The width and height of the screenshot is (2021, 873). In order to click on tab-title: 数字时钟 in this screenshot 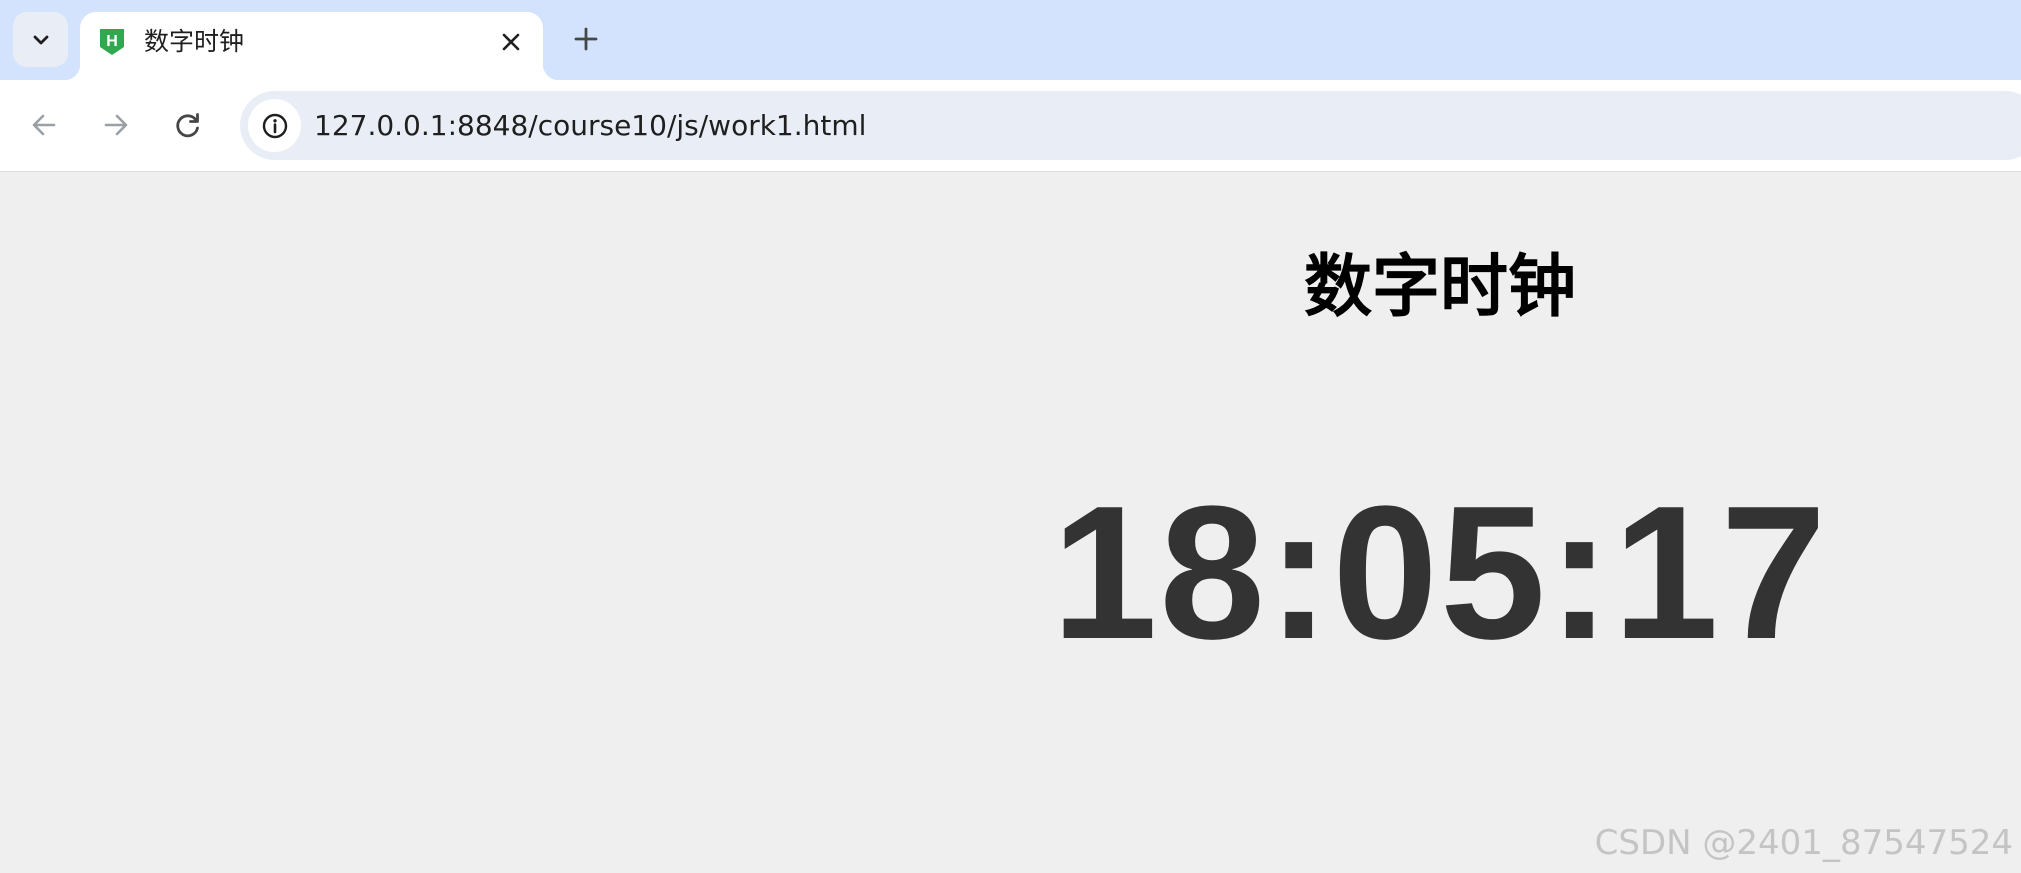, I will do `click(194, 41)`.